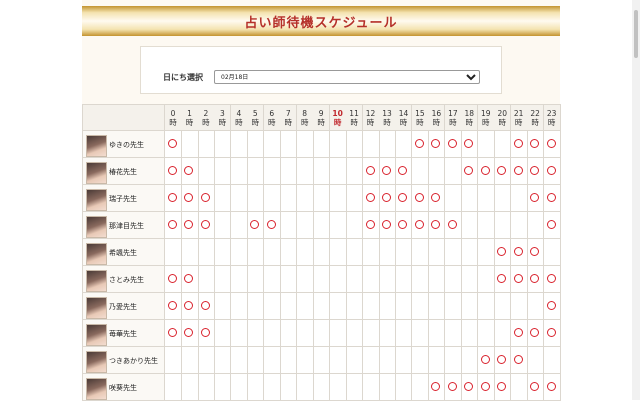 This screenshot has width=640, height=401. I want to click on hour-number: 9, so click(321, 113).